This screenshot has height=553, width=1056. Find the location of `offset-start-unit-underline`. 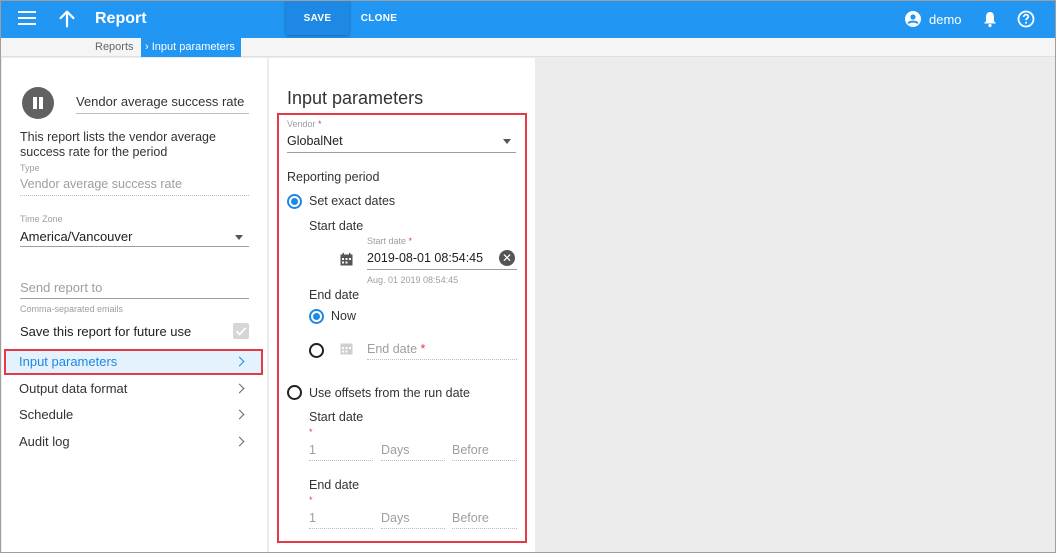

offset-start-unit-underline is located at coordinates (413, 460).